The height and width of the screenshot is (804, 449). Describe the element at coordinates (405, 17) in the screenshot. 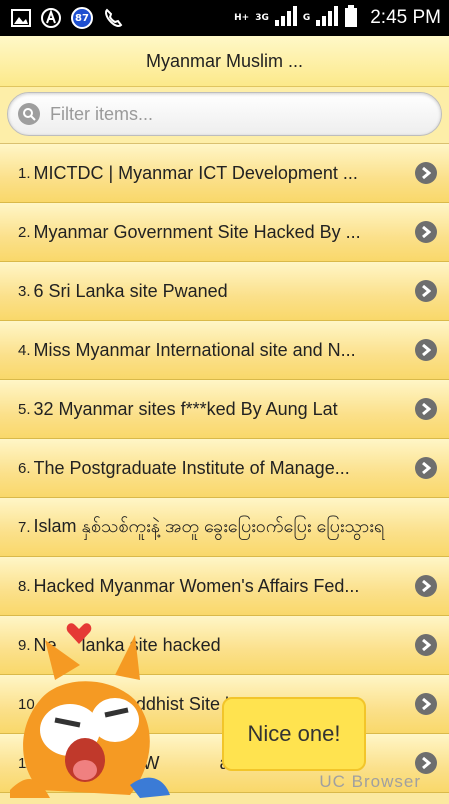

I see `status-time: 2:45 PM` at that location.